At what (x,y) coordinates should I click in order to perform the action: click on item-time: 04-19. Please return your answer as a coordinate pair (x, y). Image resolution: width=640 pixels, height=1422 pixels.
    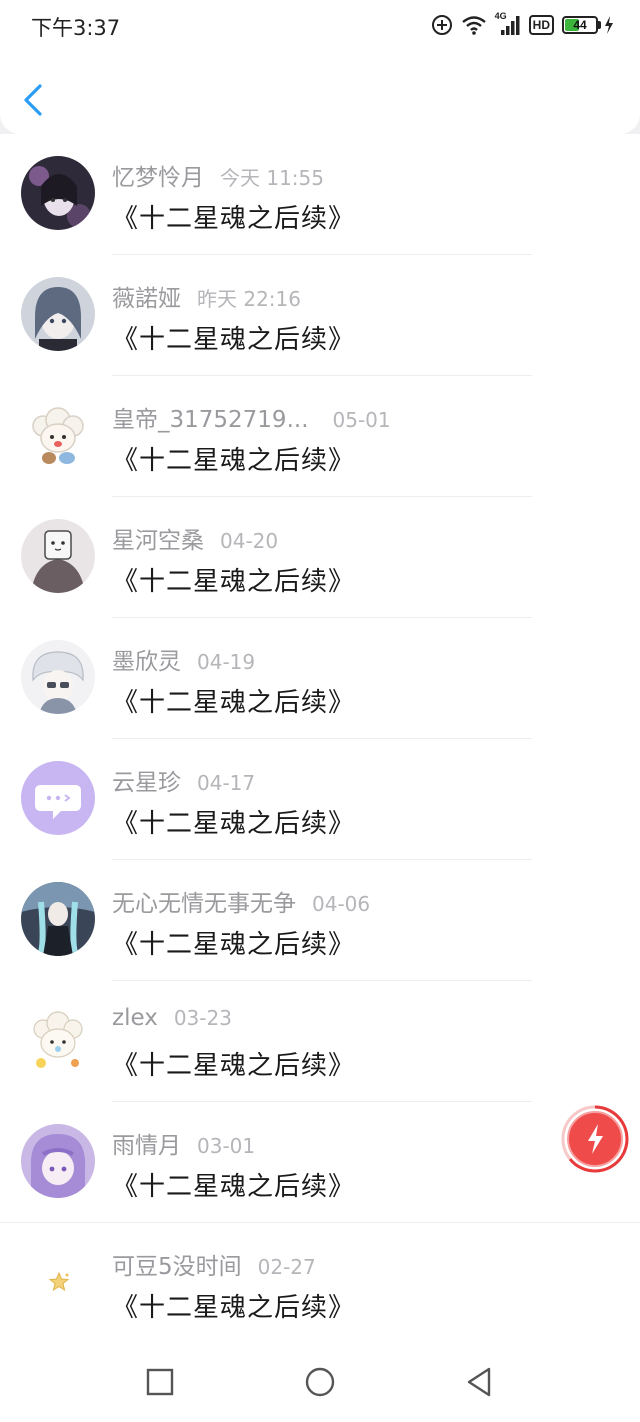
    Looking at the image, I should click on (226, 662).